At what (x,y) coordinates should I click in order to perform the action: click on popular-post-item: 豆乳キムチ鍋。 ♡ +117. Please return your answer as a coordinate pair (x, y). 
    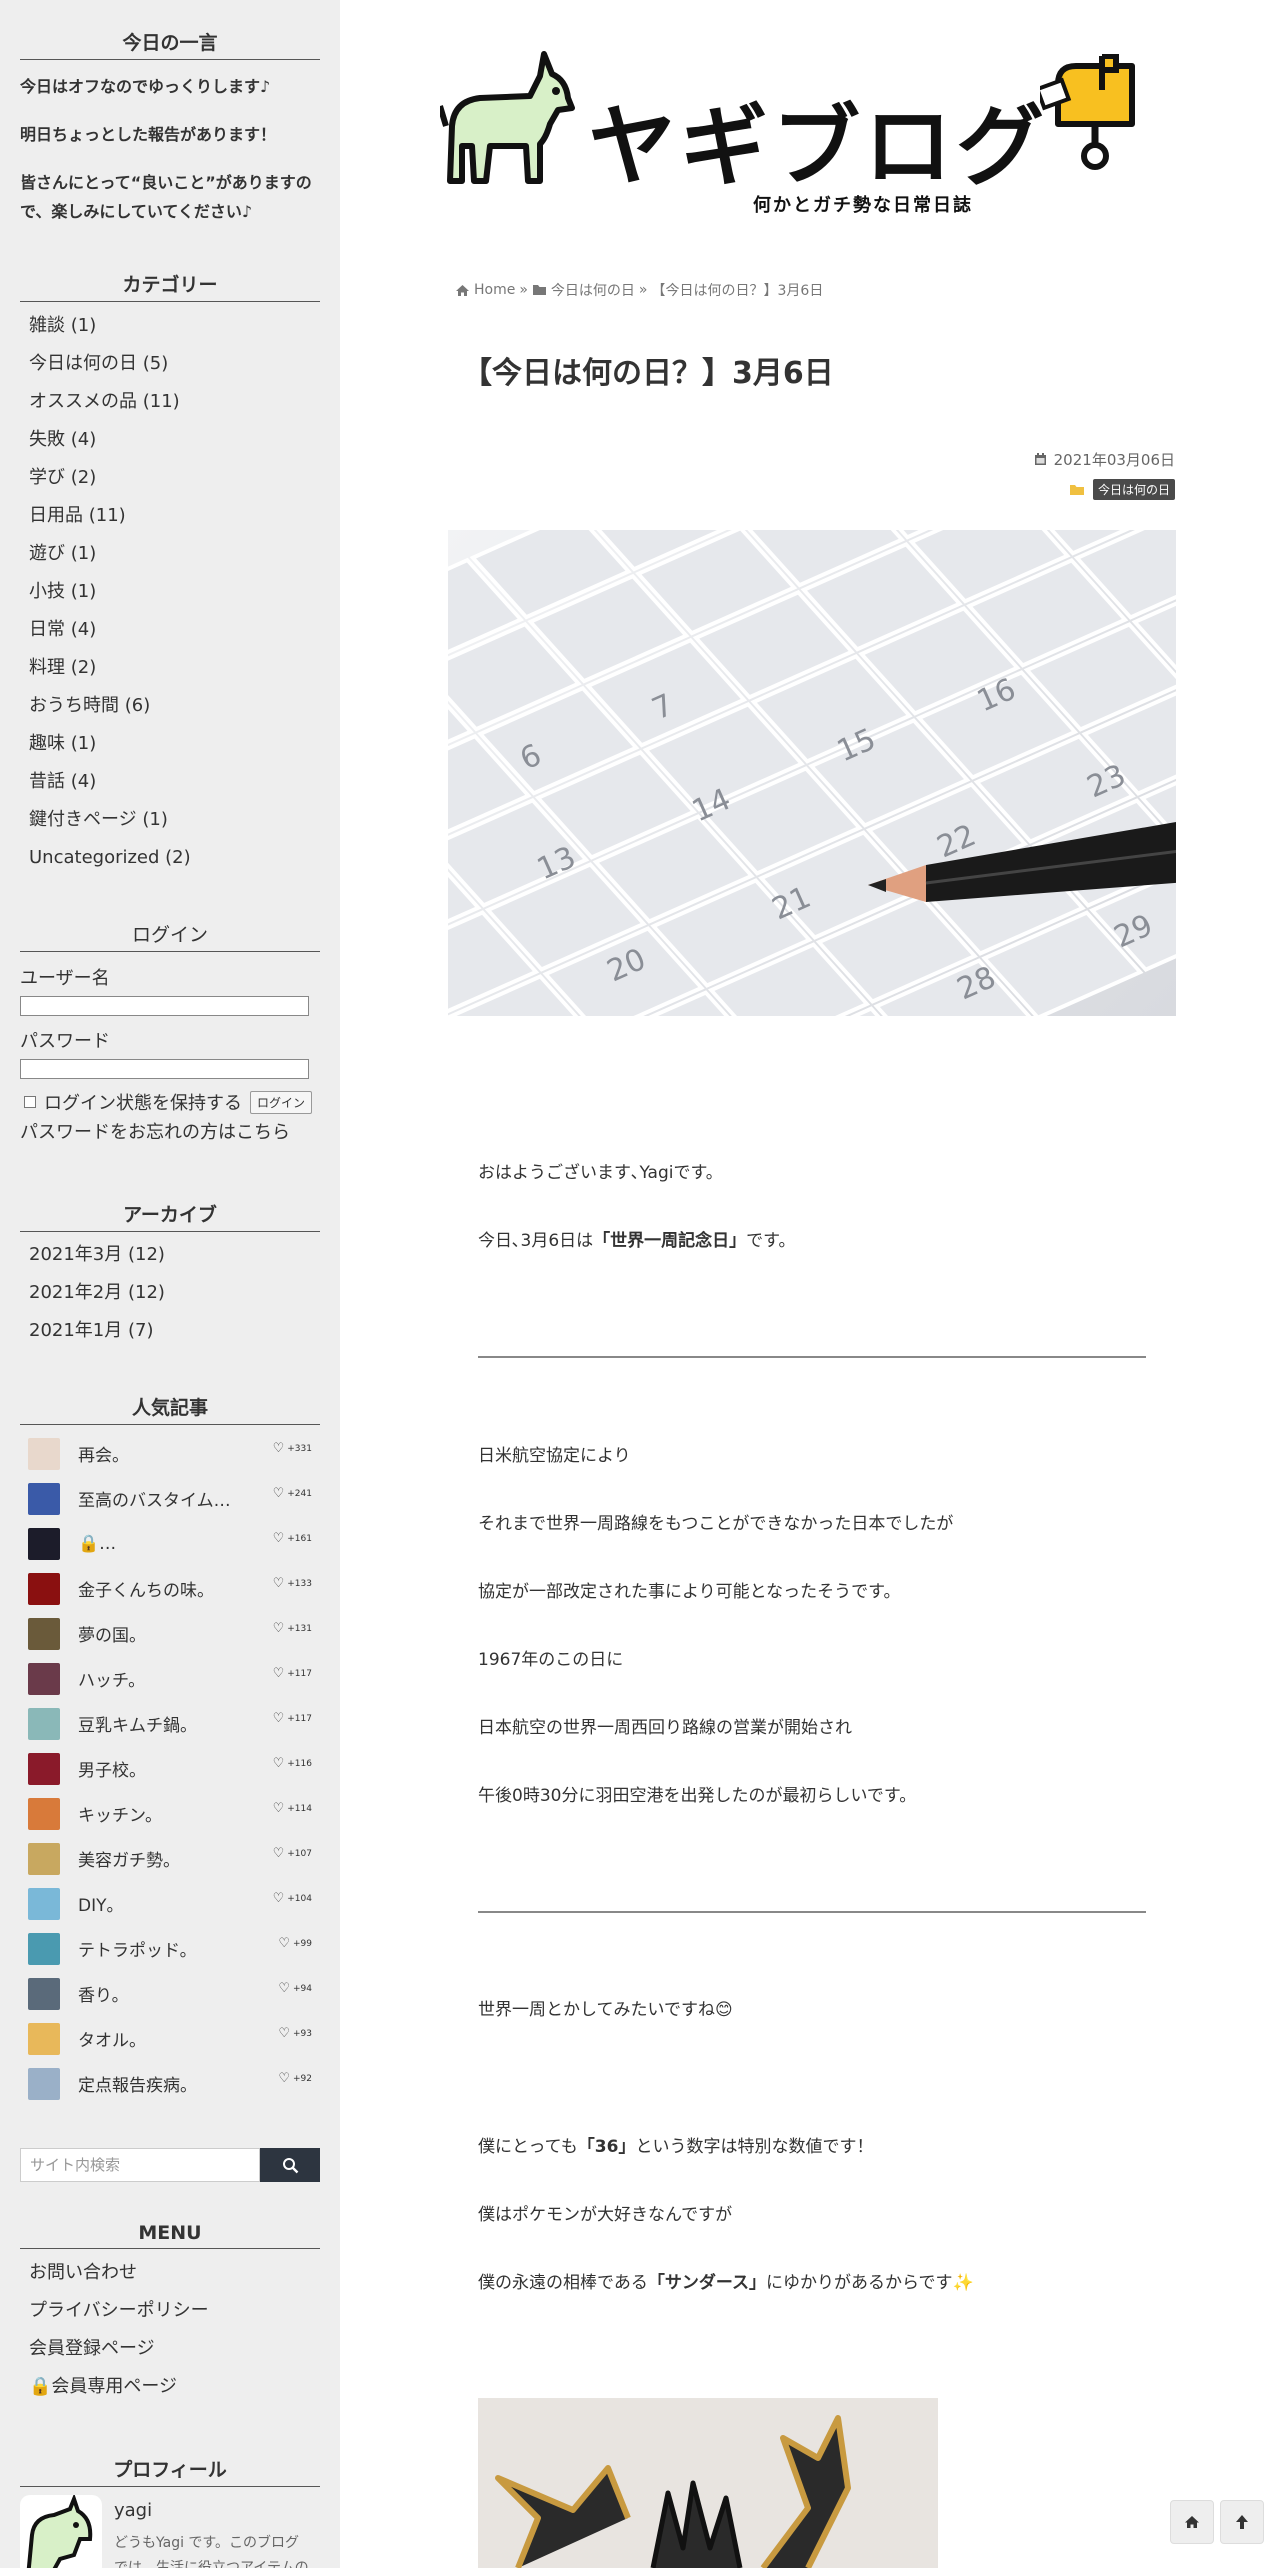
    Looking at the image, I should click on (170, 1723).